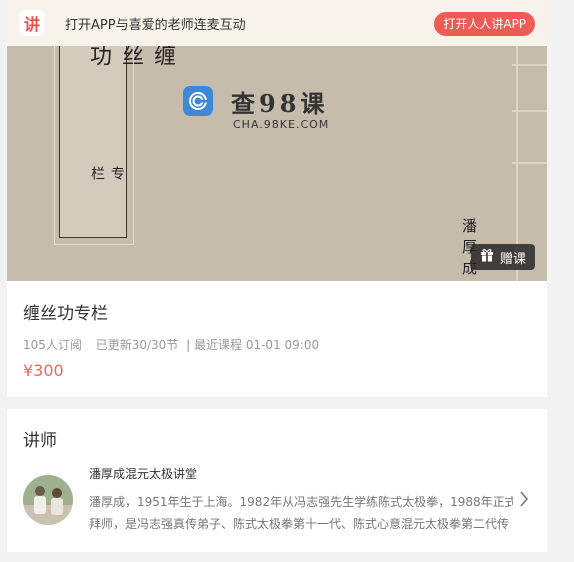 The height and width of the screenshot is (562, 574). What do you see at coordinates (65, 314) in the screenshot?
I see `course-title: 缠丝功专栏` at bounding box center [65, 314].